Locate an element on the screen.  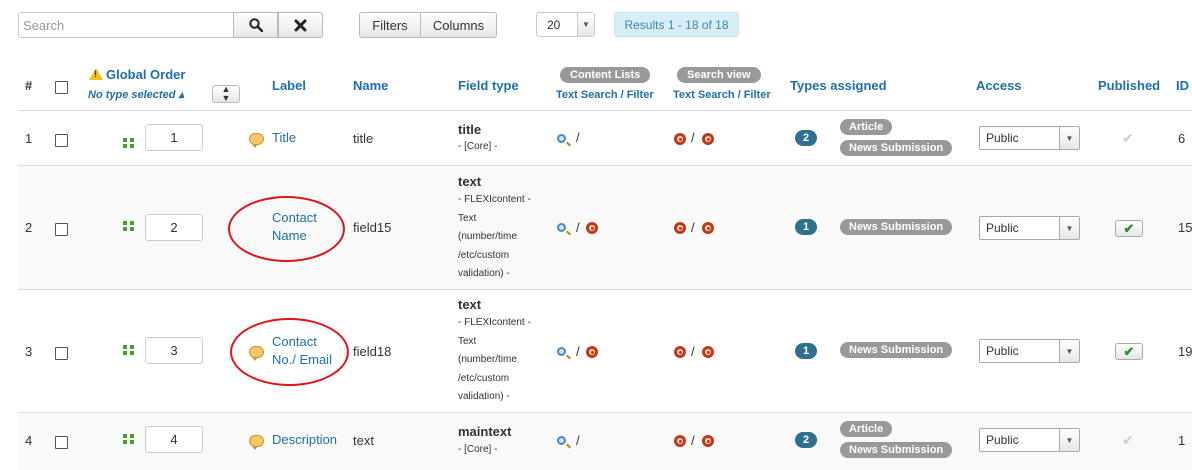
column-header-field-type: Field type is located at coordinates (488, 85).